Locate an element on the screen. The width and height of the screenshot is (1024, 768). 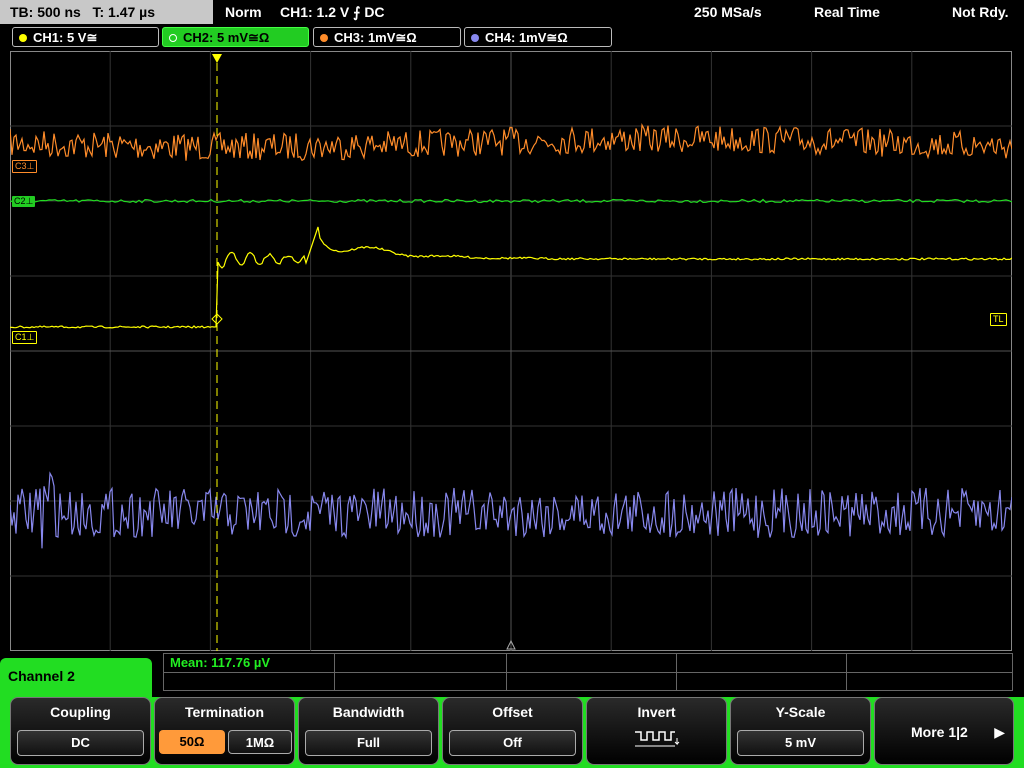
coupling-softkey: Coupling DC is located at coordinates (80, 731).